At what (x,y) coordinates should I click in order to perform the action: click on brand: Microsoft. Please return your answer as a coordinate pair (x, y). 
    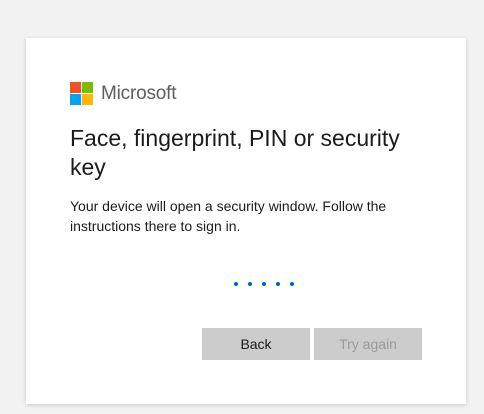
    Looking at the image, I should click on (123, 93).